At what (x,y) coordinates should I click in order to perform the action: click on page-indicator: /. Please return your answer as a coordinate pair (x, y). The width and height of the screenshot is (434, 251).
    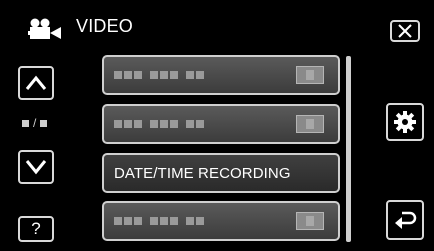
    Looking at the image, I should click on (35, 123).